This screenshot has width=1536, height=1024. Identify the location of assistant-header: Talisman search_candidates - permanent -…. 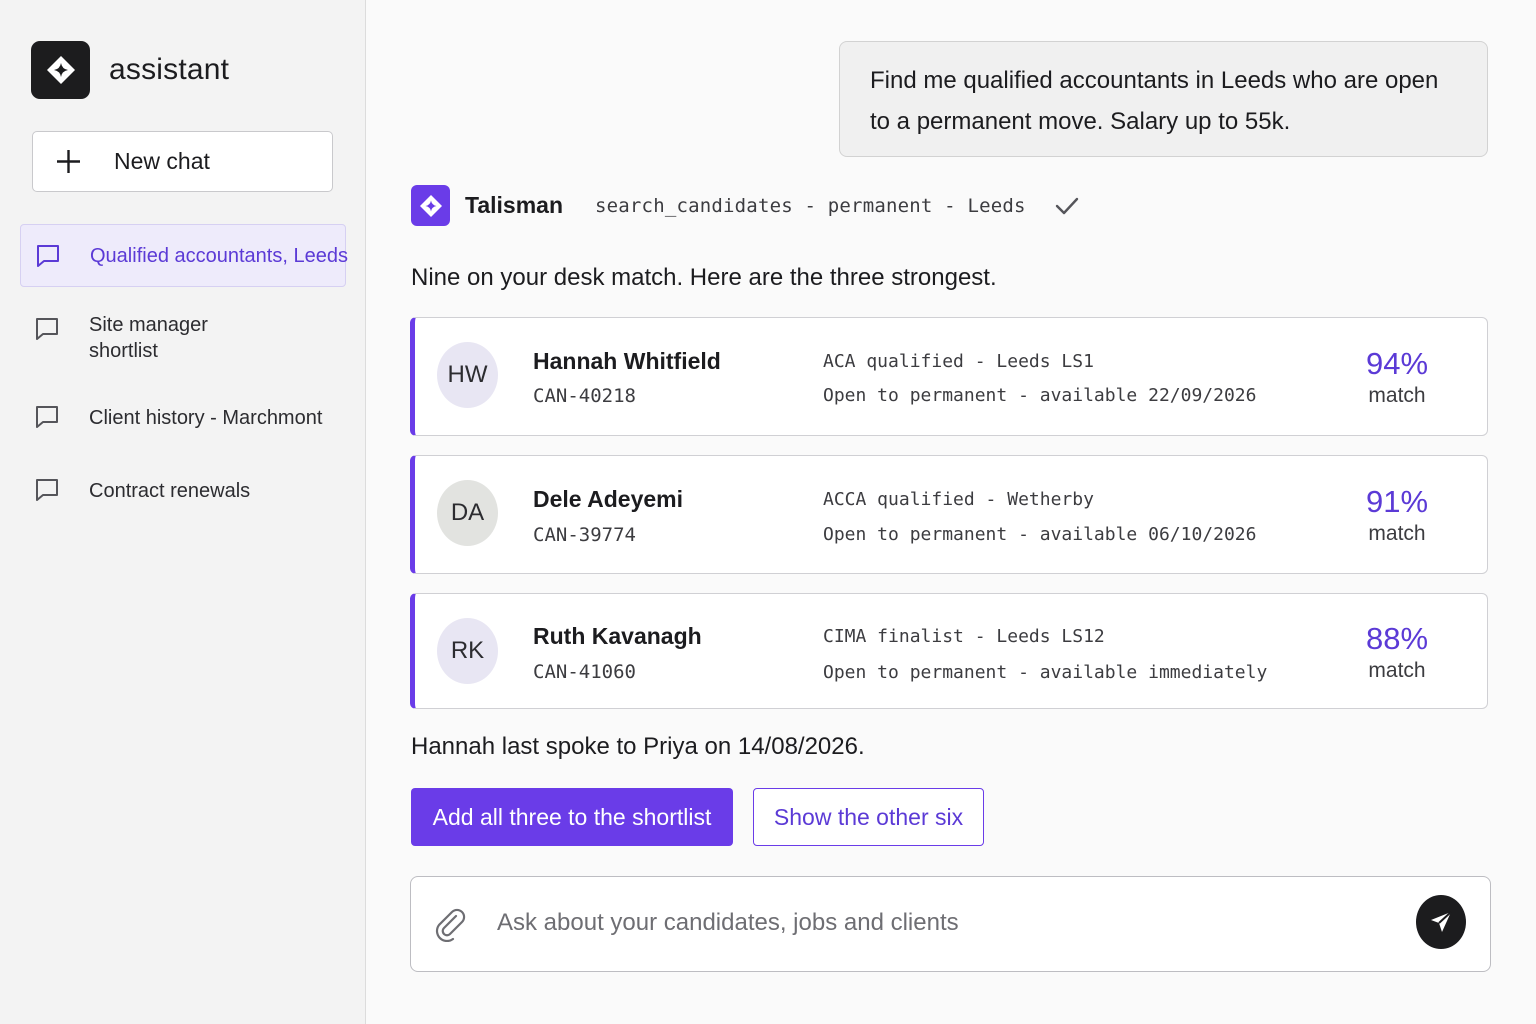
(745, 205).